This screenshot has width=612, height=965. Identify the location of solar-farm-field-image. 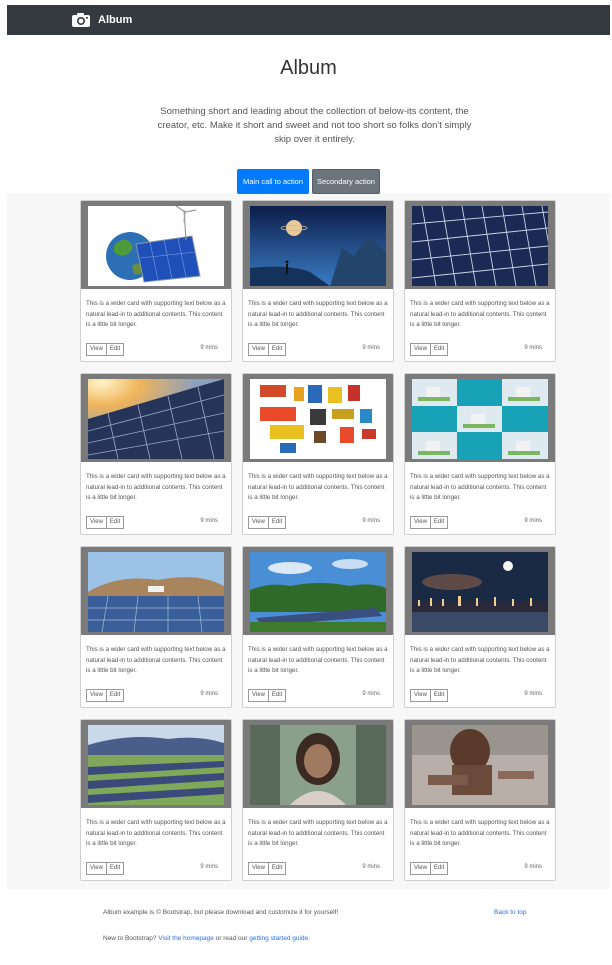
(156, 765).